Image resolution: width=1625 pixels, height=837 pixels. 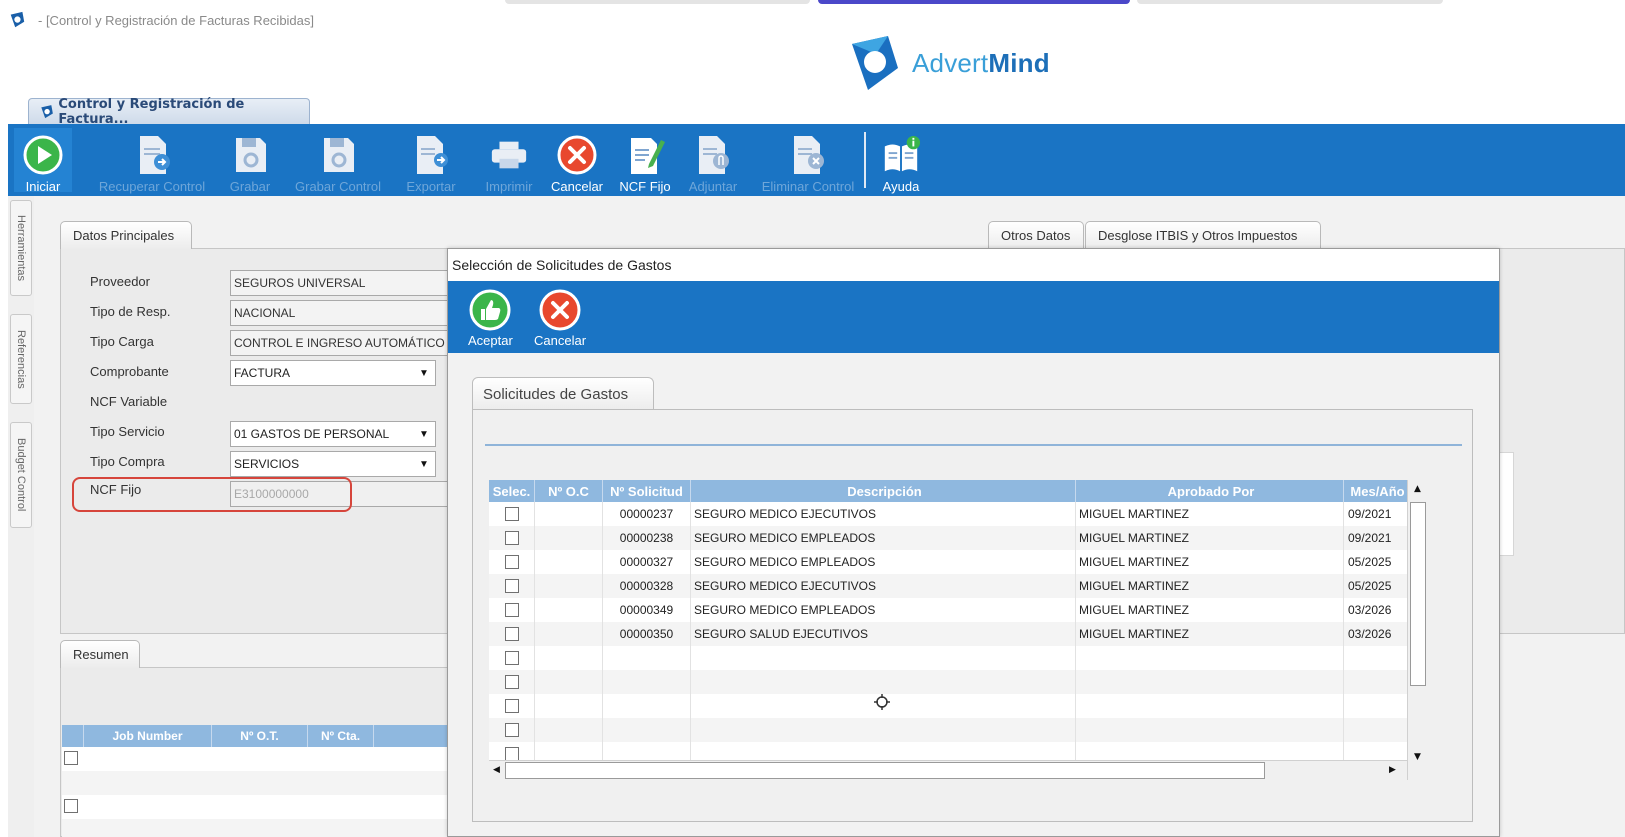 What do you see at coordinates (152, 161) in the screenshot?
I see `recuperar-control-button: Recuperar Control` at bounding box center [152, 161].